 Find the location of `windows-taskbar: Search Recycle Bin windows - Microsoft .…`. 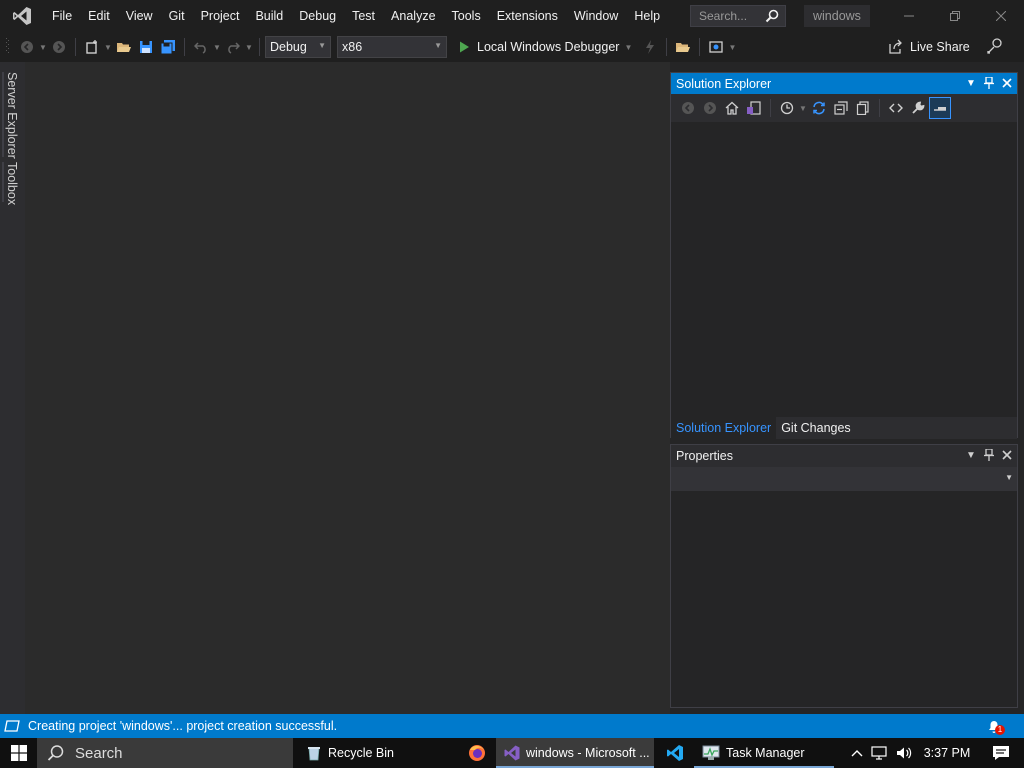

windows-taskbar: Search Recycle Bin windows - Microsoft .… is located at coordinates (512, 753).